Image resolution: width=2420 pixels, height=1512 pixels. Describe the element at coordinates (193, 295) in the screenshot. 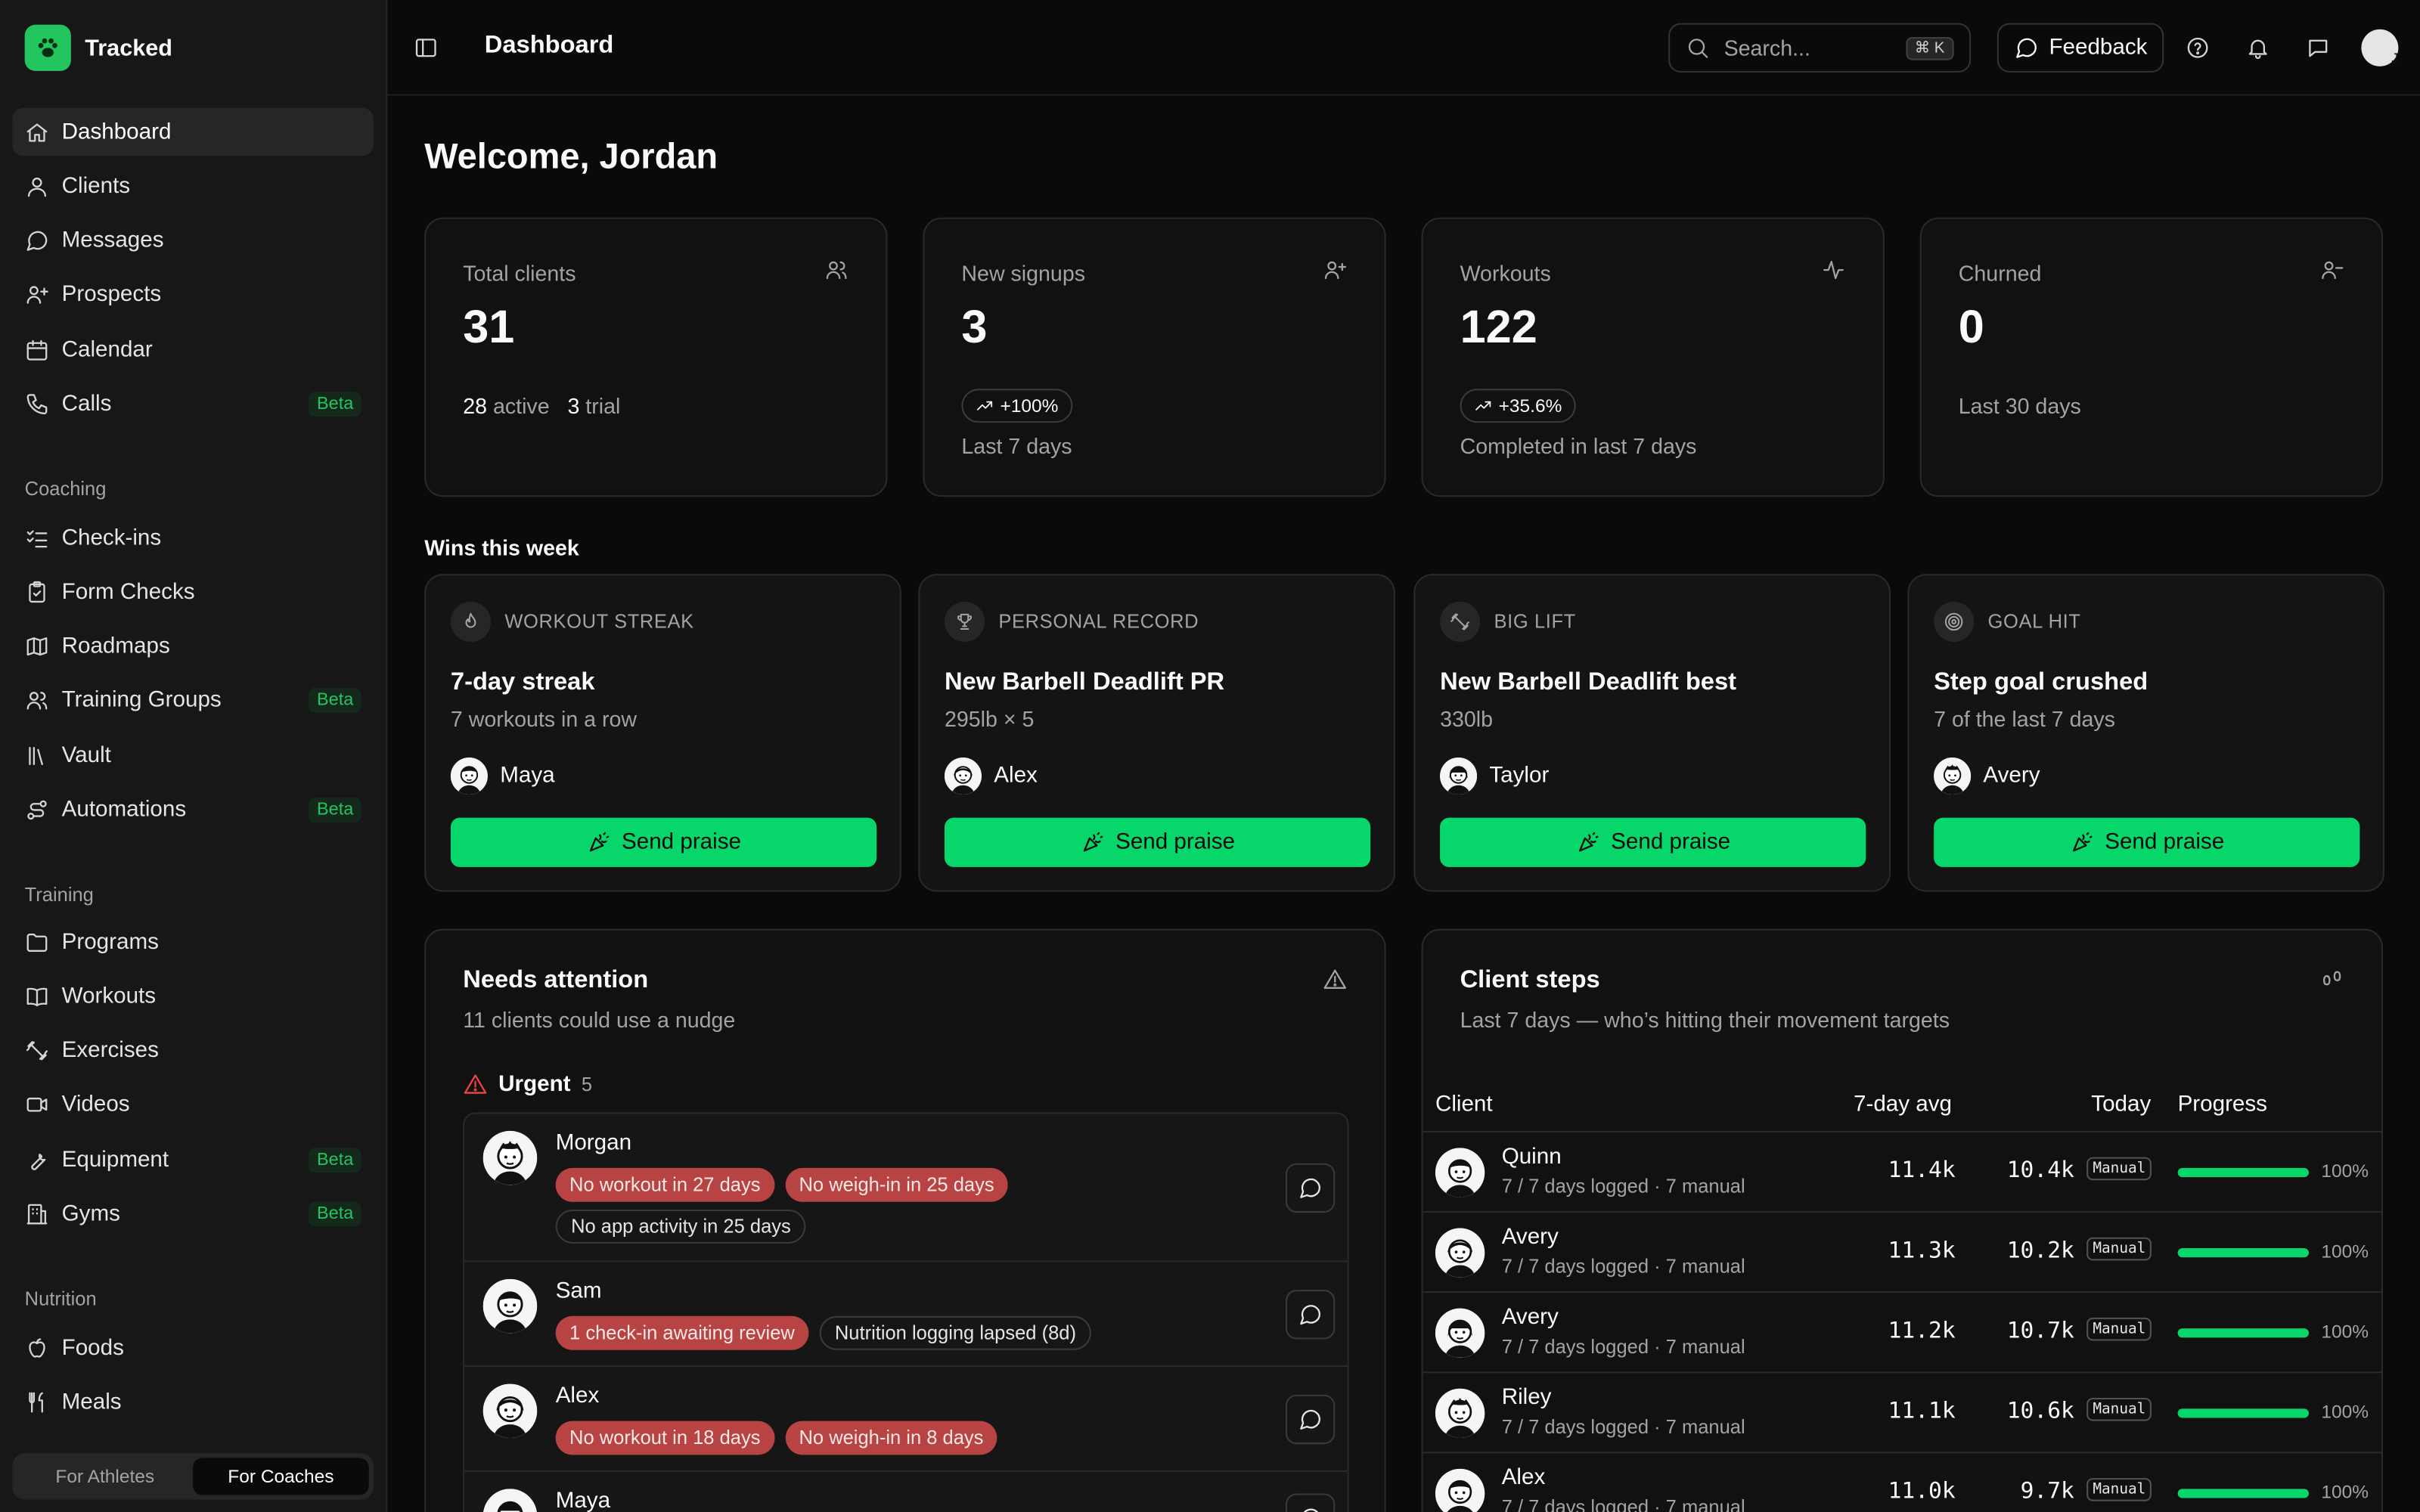

I see `sidebar-item-prospects: Prospects` at that location.